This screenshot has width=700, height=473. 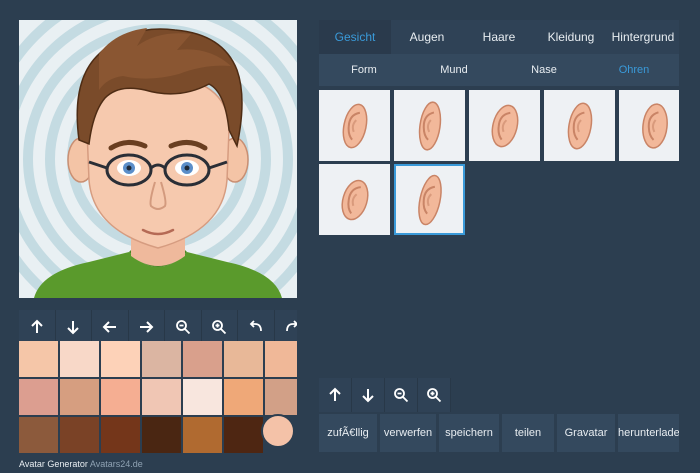 I want to click on footer-title: Avatar Generator, so click(x=53, y=464).